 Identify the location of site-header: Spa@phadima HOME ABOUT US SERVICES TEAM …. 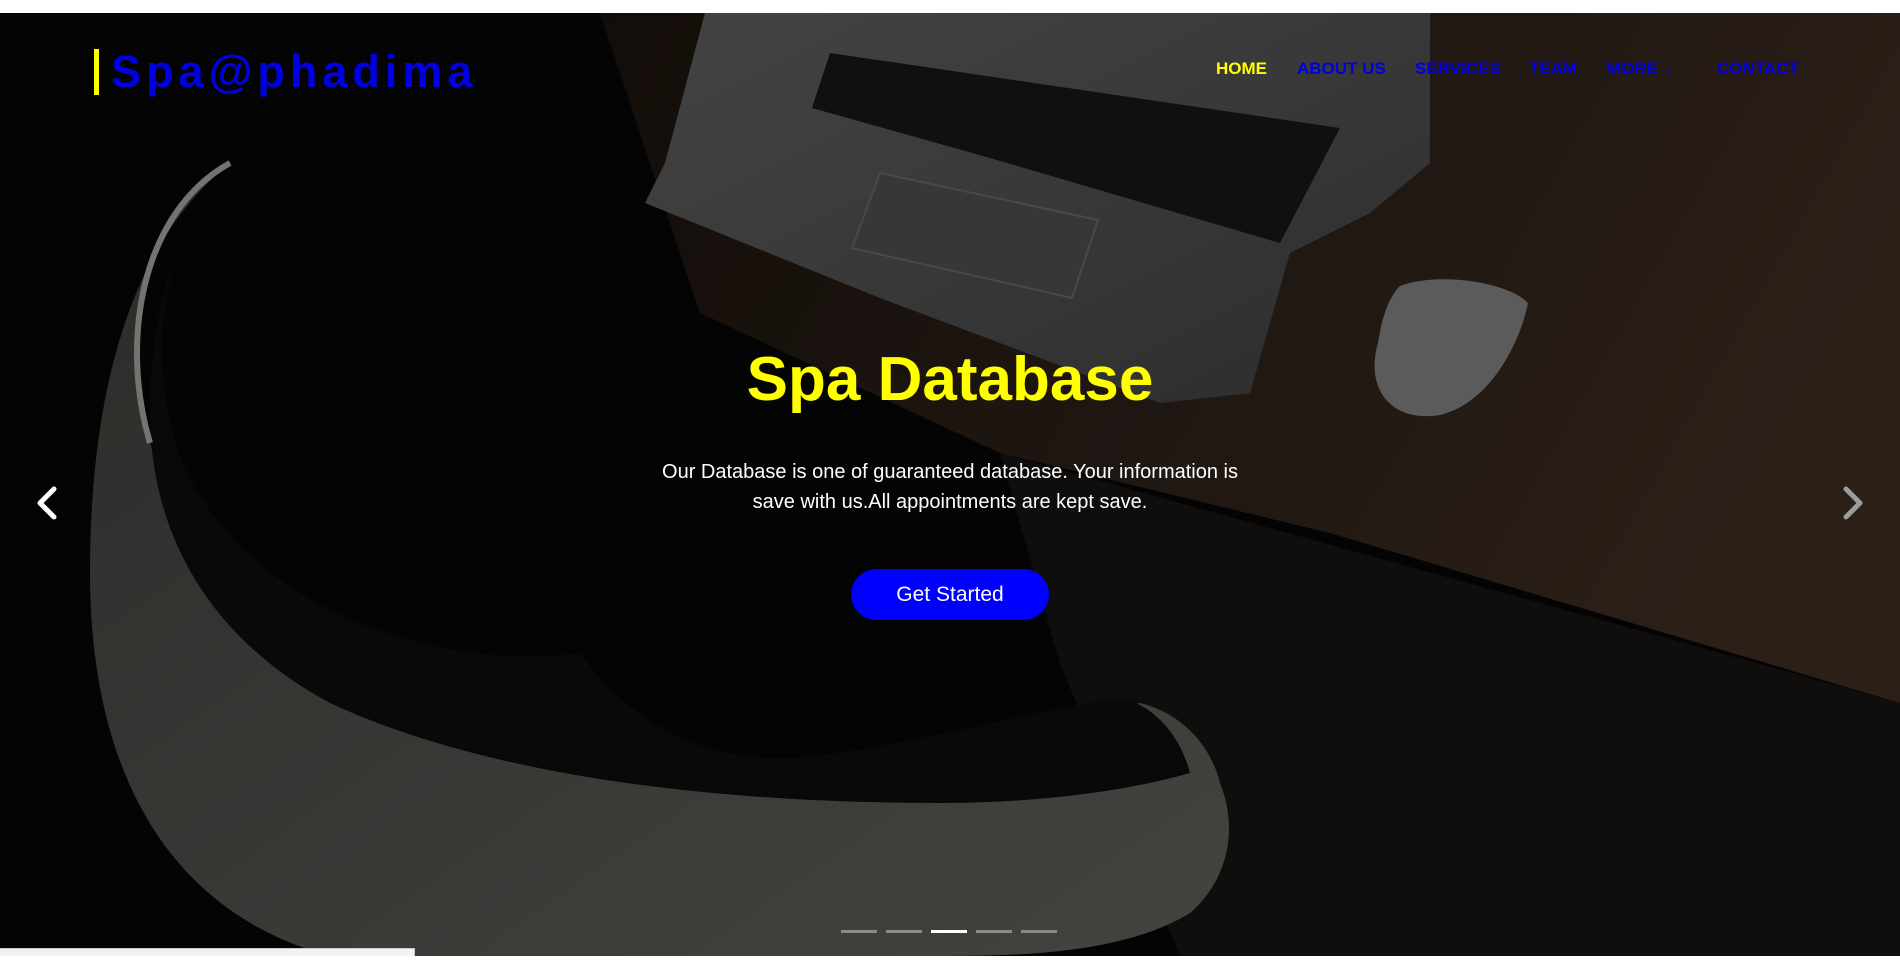
(950, 73).